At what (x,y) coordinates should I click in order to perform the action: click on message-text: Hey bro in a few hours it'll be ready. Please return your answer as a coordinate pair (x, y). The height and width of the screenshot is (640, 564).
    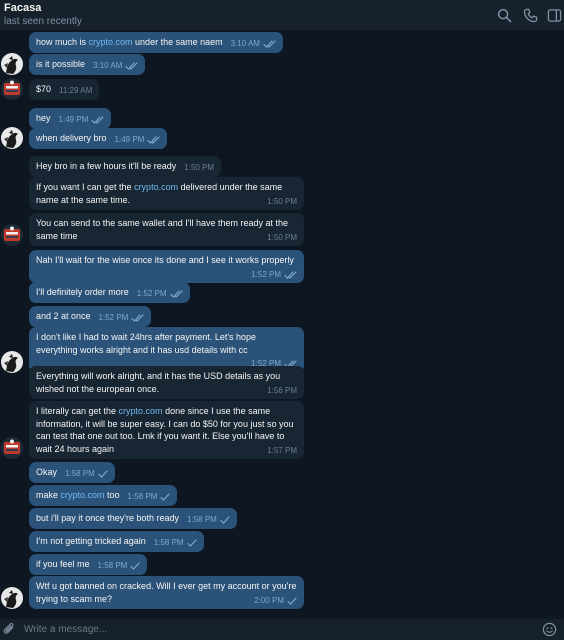
    Looking at the image, I should click on (106, 166).